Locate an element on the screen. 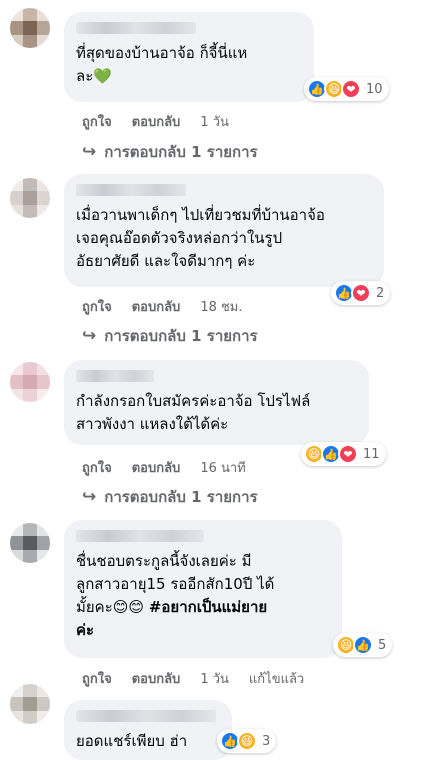 The height and width of the screenshot is (760, 445). smiling-emoji: 😊😊 is located at coordinates (128, 607).